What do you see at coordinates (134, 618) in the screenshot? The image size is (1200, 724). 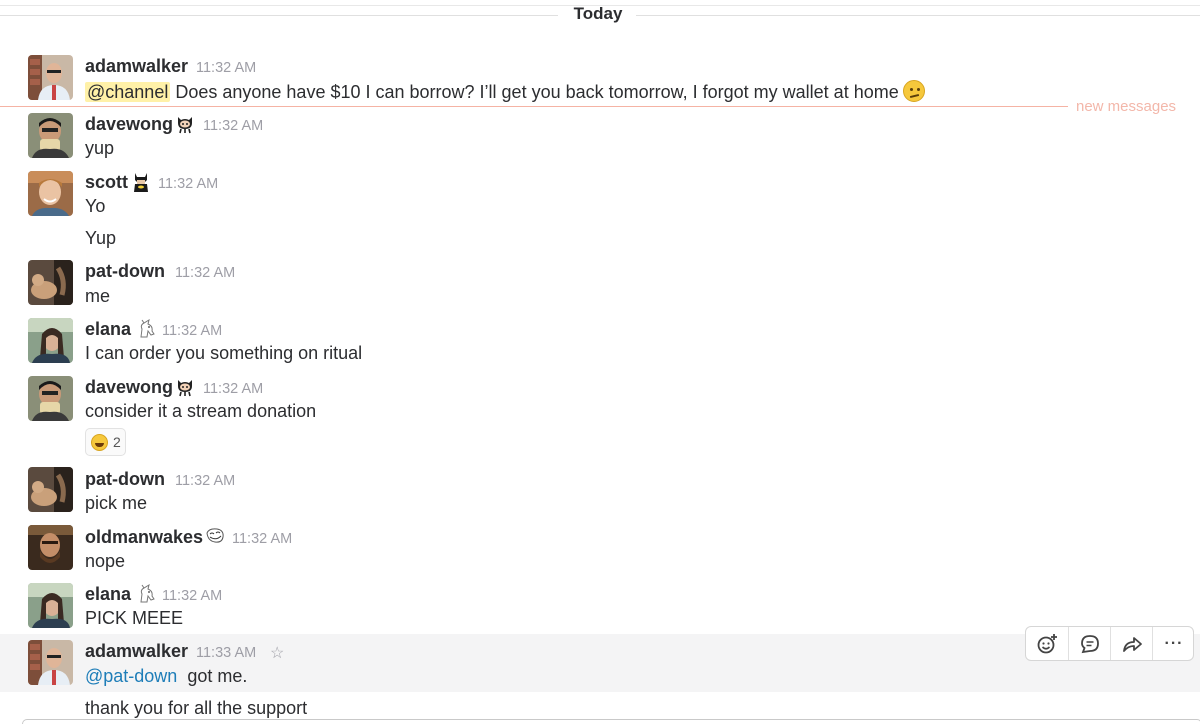 I see `message-text: PICK MEEE` at bounding box center [134, 618].